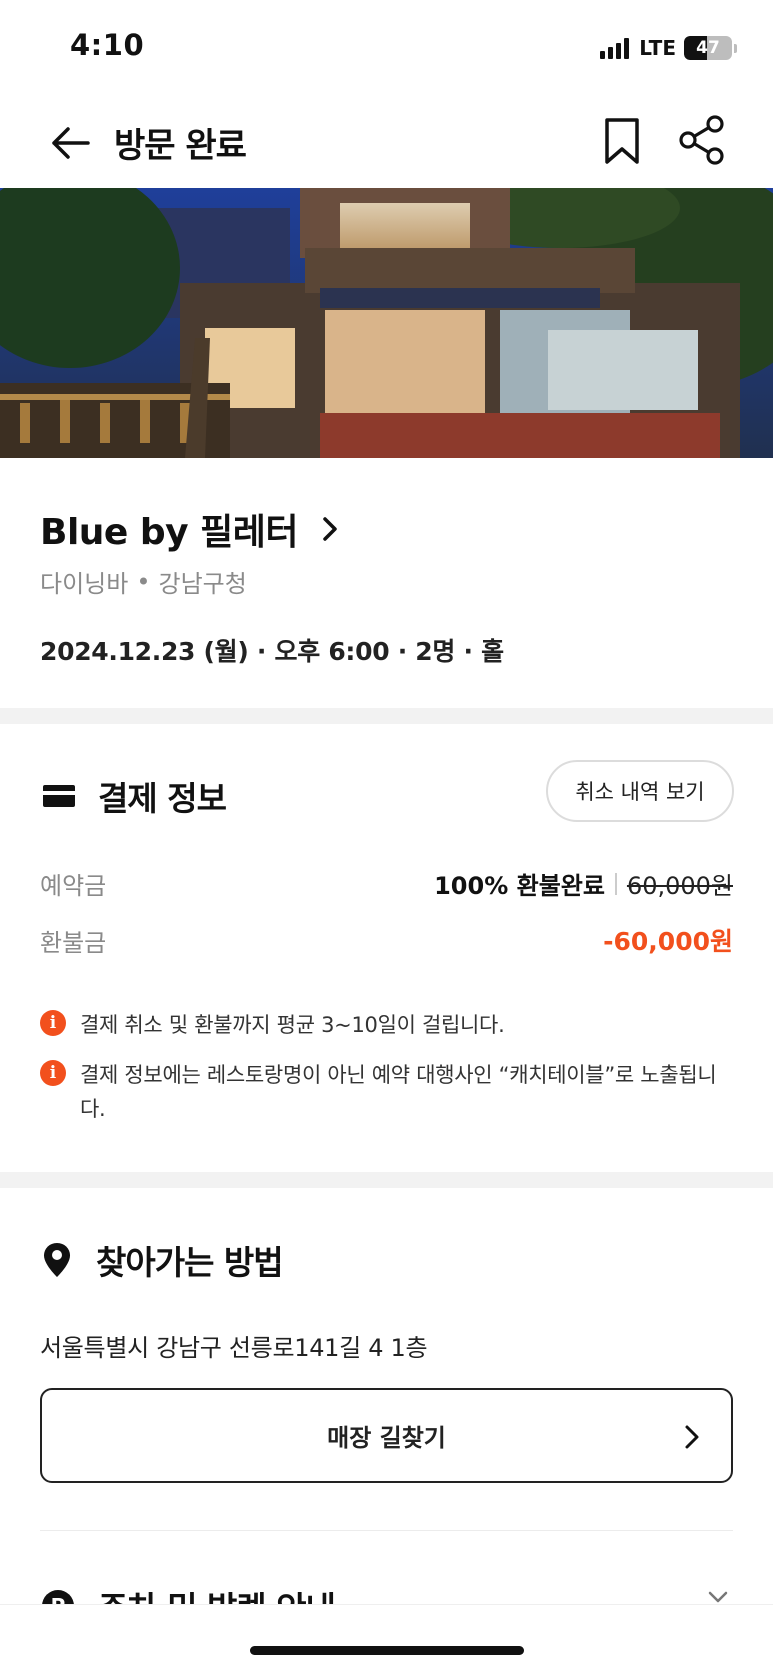  What do you see at coordinates (169, 532) in the screenshot?
I see `restaurant-name: Blue by 필레터` at bounding box center [169, 532].